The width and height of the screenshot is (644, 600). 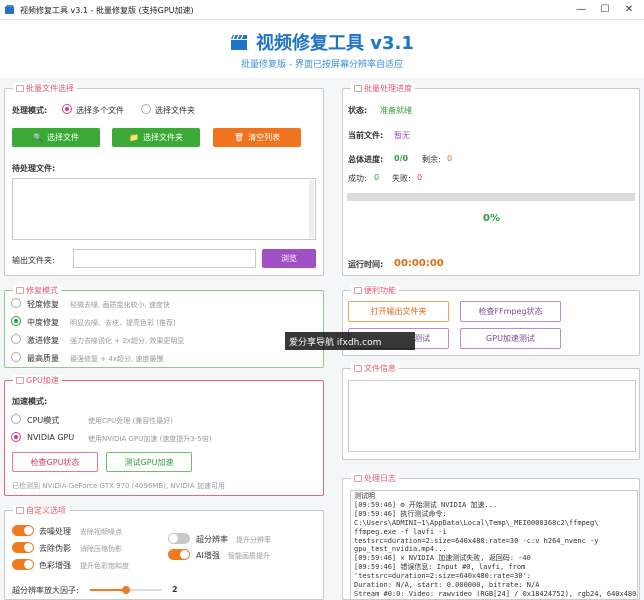 I want to click on fail-value: 0, so click(x=420, y=177).